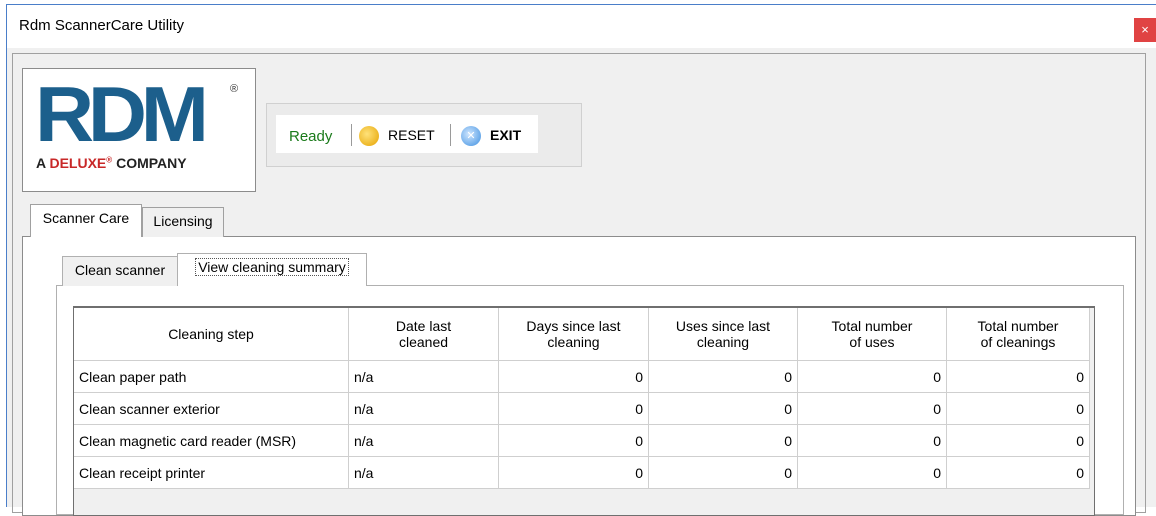 The height and width of the screenshot is (516, 1156). Describe the element at coordinates (581, 26) in the screenshot. I see `title-bar: Rdm ScannerCare Utility ×` at that location.